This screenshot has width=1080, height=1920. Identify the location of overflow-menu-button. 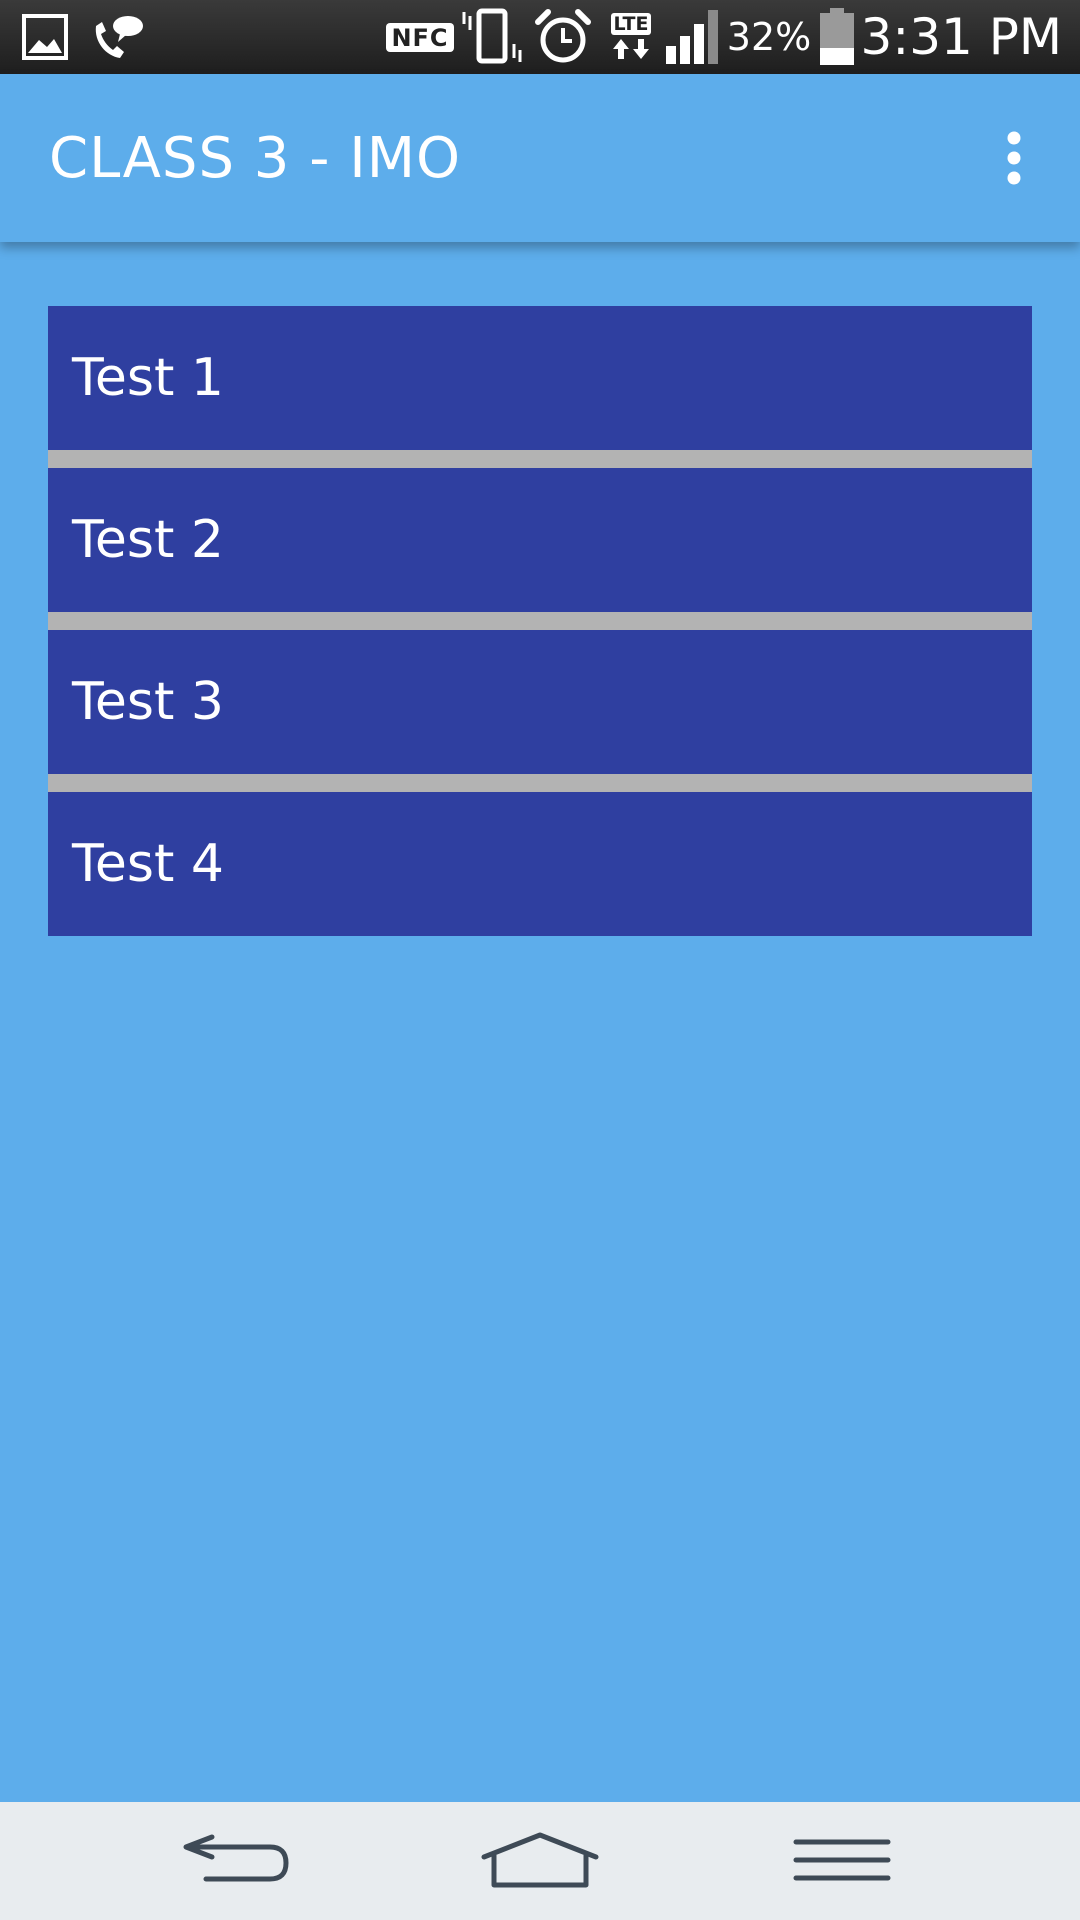
(1014, 158).